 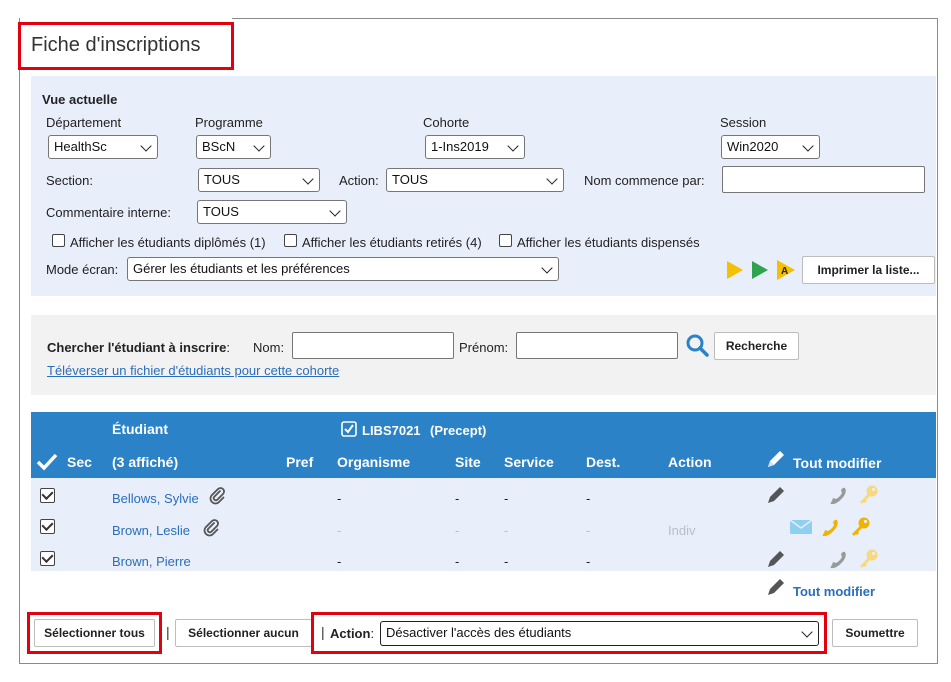 What do you see at coordinates (84, 122) in the screenshot?
I see `departement-label: Département` at bounding box center [84, 122].